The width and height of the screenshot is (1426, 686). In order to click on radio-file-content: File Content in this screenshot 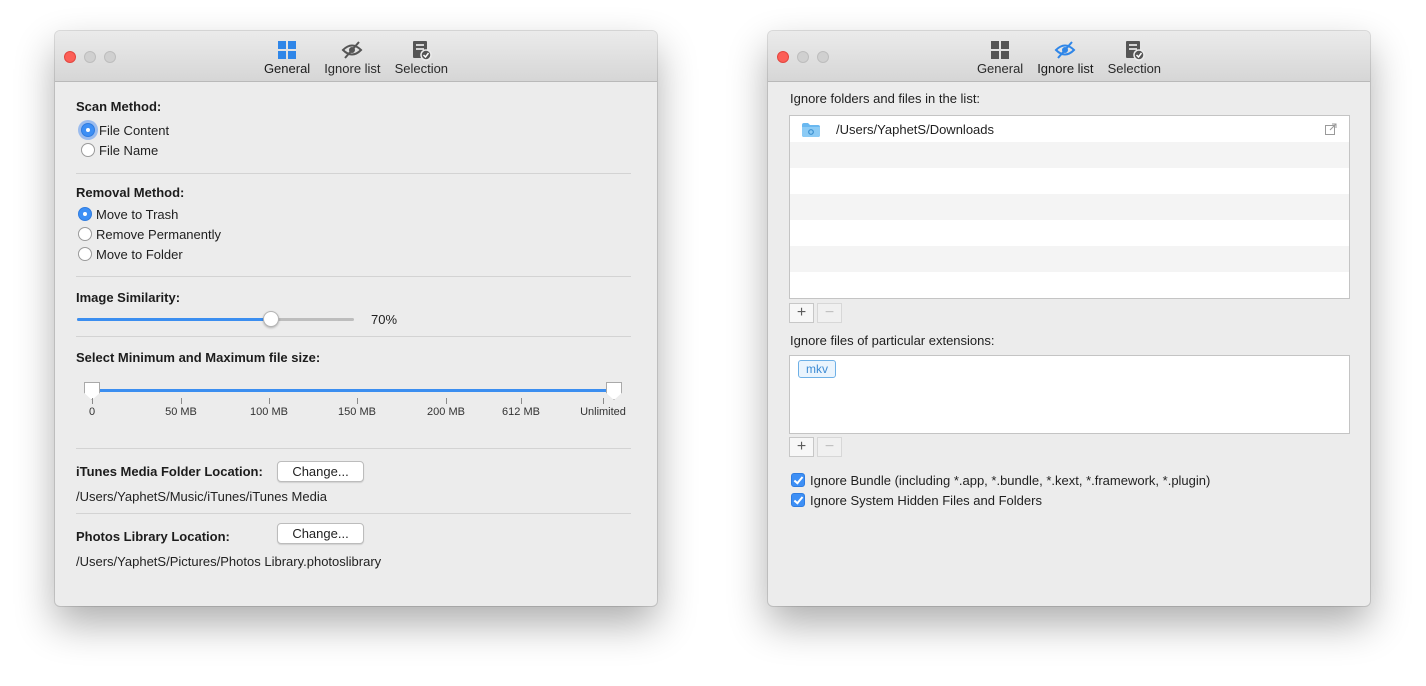, I will do `click(125, 130)`.